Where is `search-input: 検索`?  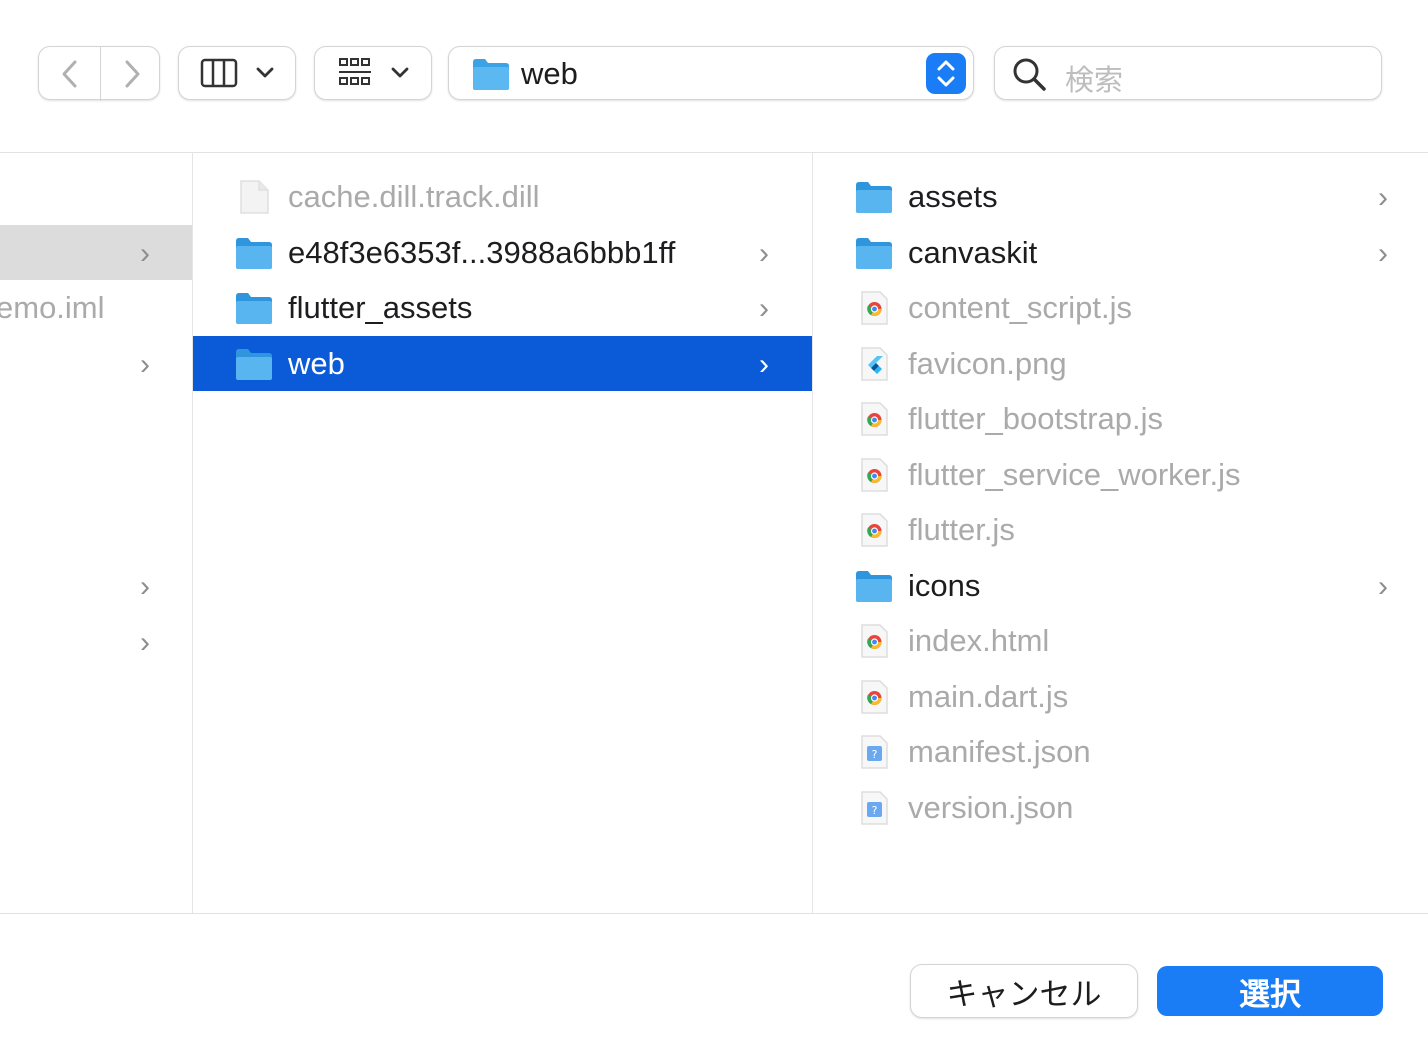 search-input: 検索 is located at coordinates (1094, 78).